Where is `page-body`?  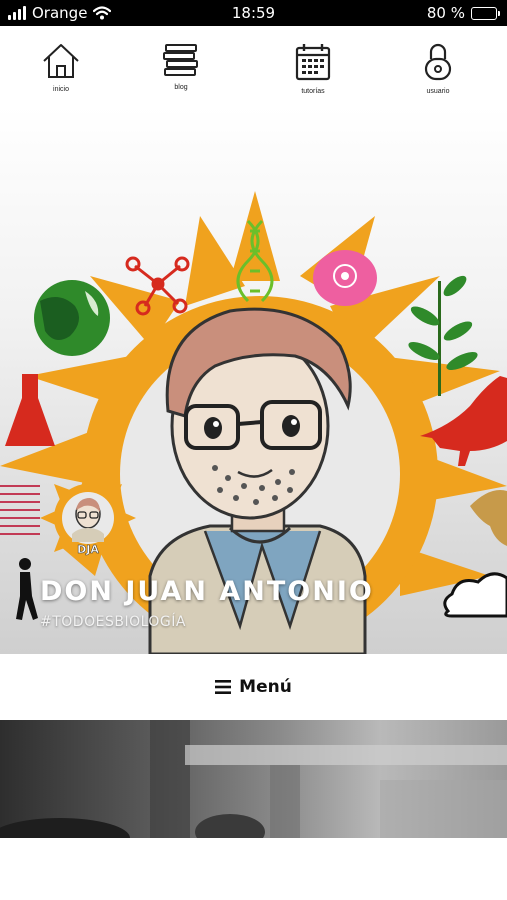 page-body is located at coordinates (253, 869).